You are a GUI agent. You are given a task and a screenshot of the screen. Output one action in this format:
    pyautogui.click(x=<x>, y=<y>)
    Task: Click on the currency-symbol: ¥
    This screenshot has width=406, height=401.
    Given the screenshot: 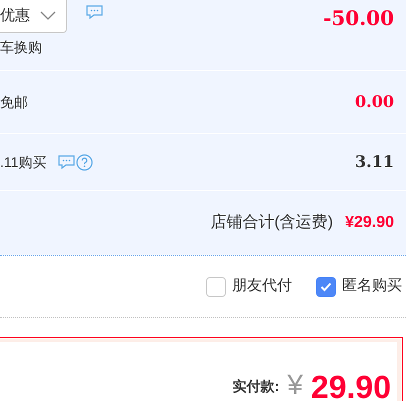 What is the action you would take?
    pyautogui.click(x=295, y=385)
    